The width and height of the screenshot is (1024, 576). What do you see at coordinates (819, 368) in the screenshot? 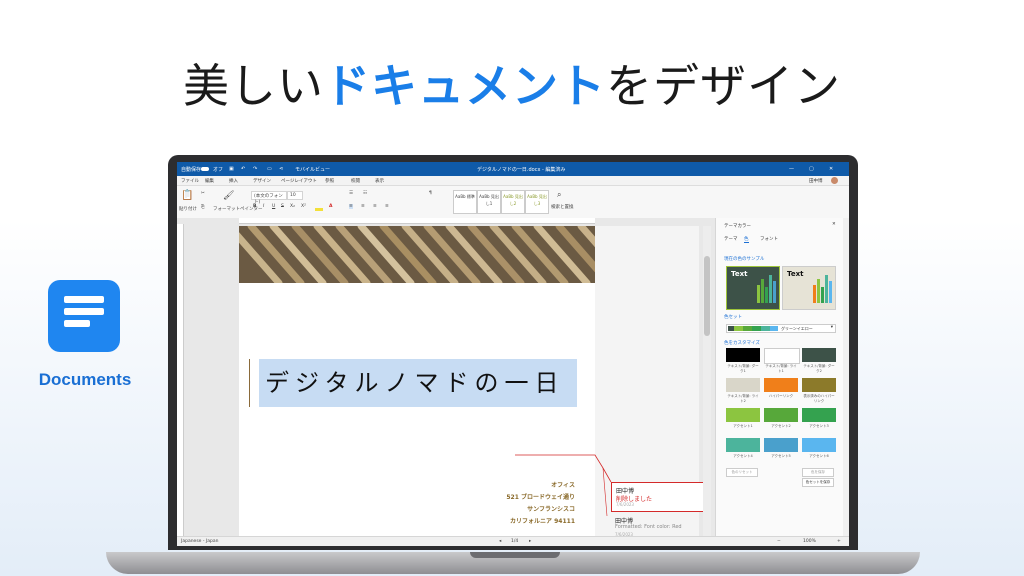
I see `swatch-label: テキスト/背景: ダーク2` at bounding box center [819, 368].